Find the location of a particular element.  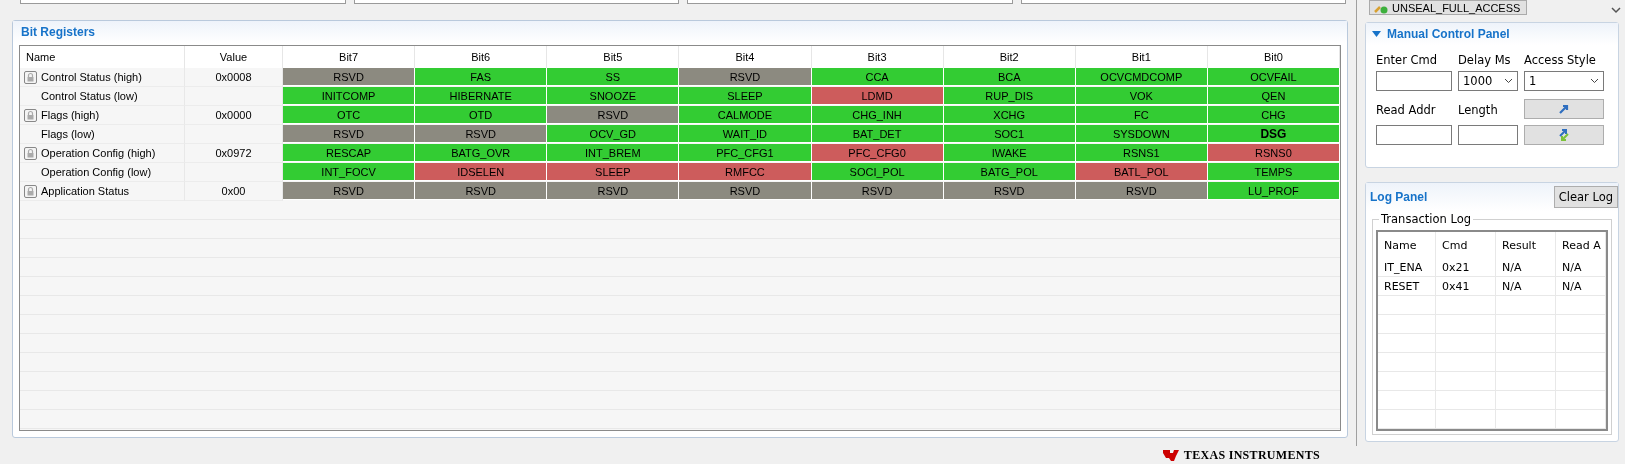

column-header: Bit6 is located at coordinates (481, 57).